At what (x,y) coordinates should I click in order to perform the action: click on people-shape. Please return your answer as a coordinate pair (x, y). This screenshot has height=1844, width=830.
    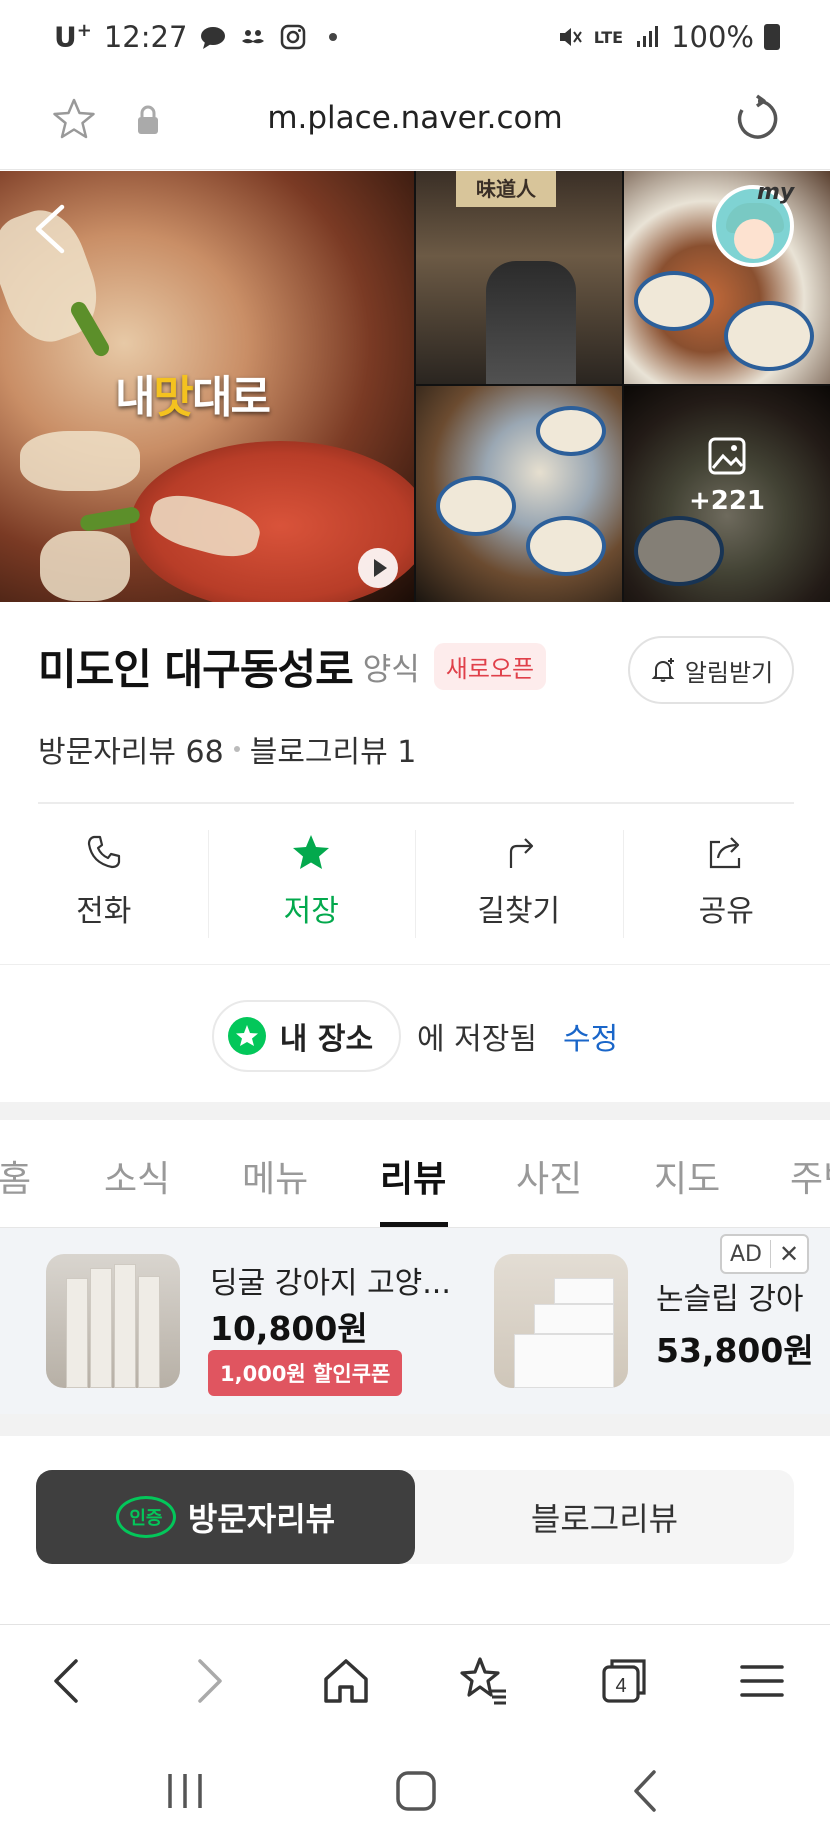
    Looking at the image, I should click on (531, 322).